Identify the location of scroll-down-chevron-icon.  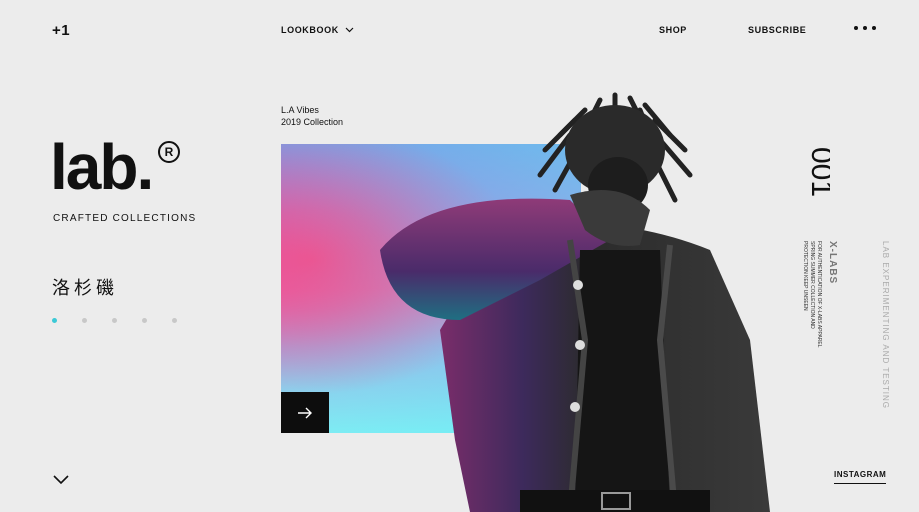
(61, 479).